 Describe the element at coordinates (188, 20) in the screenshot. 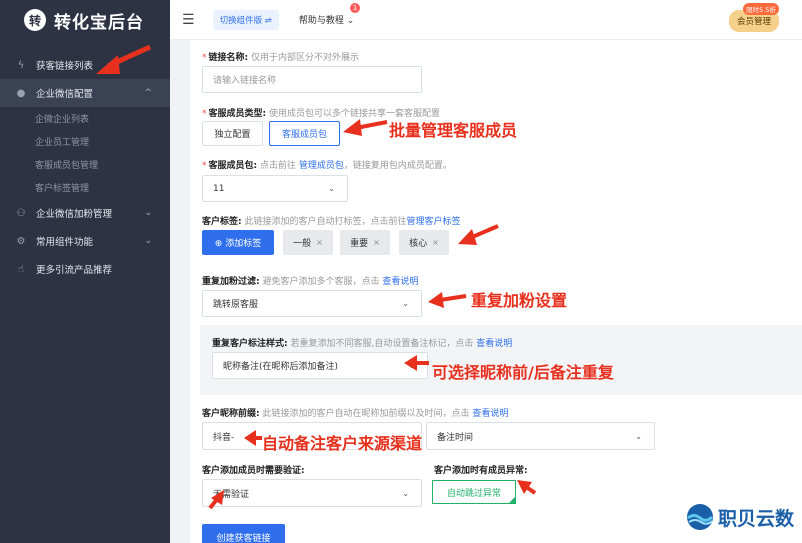

I see `menu-icon: ☰` at that location.